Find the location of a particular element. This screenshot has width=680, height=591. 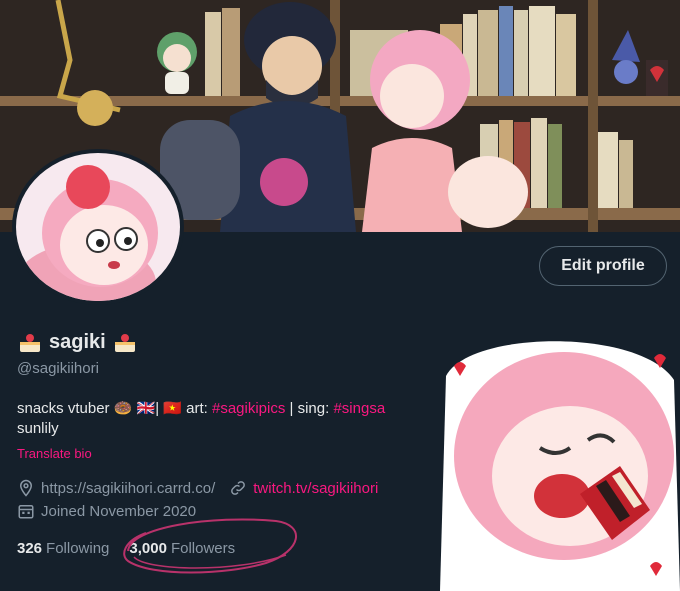

twitch-link: twitch.tv/sagikiihori is located at coordinates (315, 488).